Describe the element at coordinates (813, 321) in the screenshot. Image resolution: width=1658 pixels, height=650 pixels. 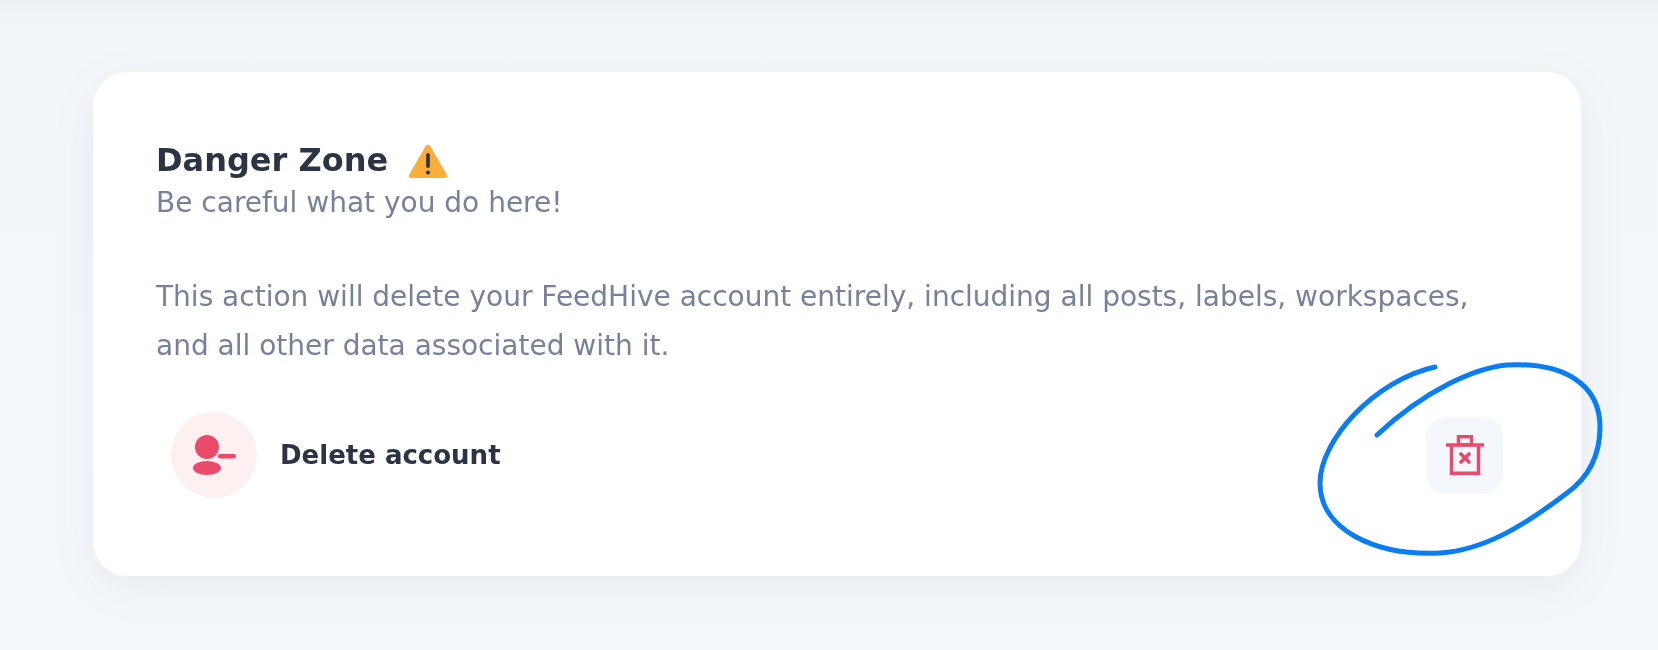
I see `warning-description: This action will delete your FeedHive account entirely, including all posts, labels, workspaces, and all other data associated with it.` at that location.